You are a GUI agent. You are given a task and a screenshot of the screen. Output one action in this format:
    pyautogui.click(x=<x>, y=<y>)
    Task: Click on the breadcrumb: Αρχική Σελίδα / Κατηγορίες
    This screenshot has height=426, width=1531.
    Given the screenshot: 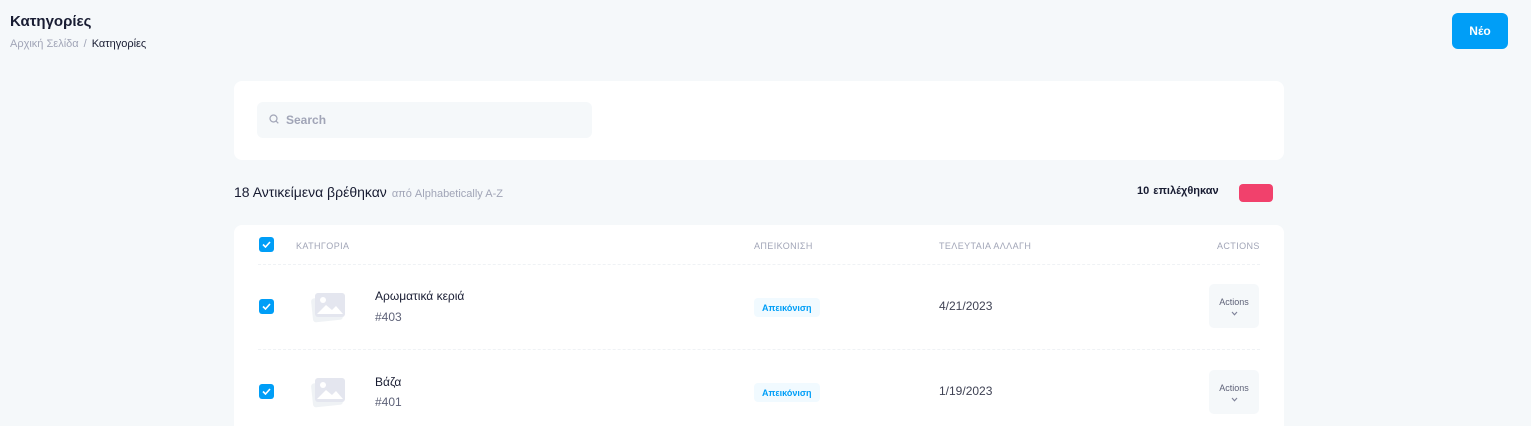 What is the action you would take?
    pyautogui.click(x=78, y=44)
    